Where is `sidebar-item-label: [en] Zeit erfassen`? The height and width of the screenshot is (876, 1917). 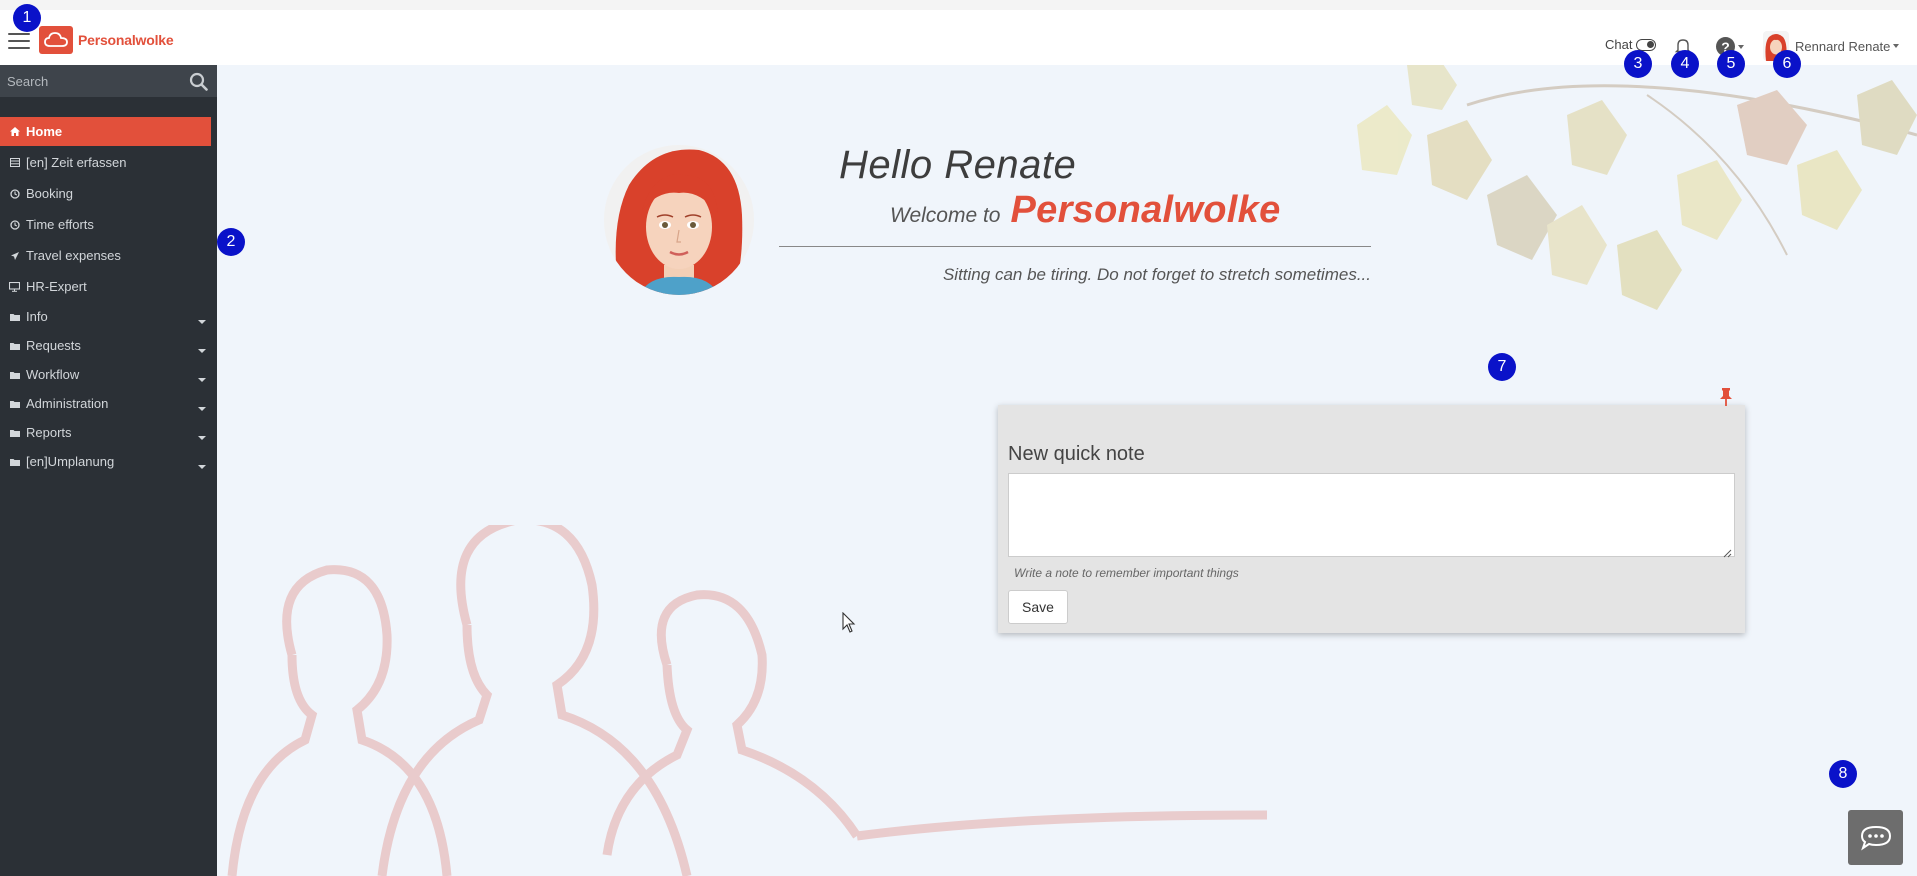 sidebar-item-label: [en] Zeit erfassen is located at coordinates (76, 162).